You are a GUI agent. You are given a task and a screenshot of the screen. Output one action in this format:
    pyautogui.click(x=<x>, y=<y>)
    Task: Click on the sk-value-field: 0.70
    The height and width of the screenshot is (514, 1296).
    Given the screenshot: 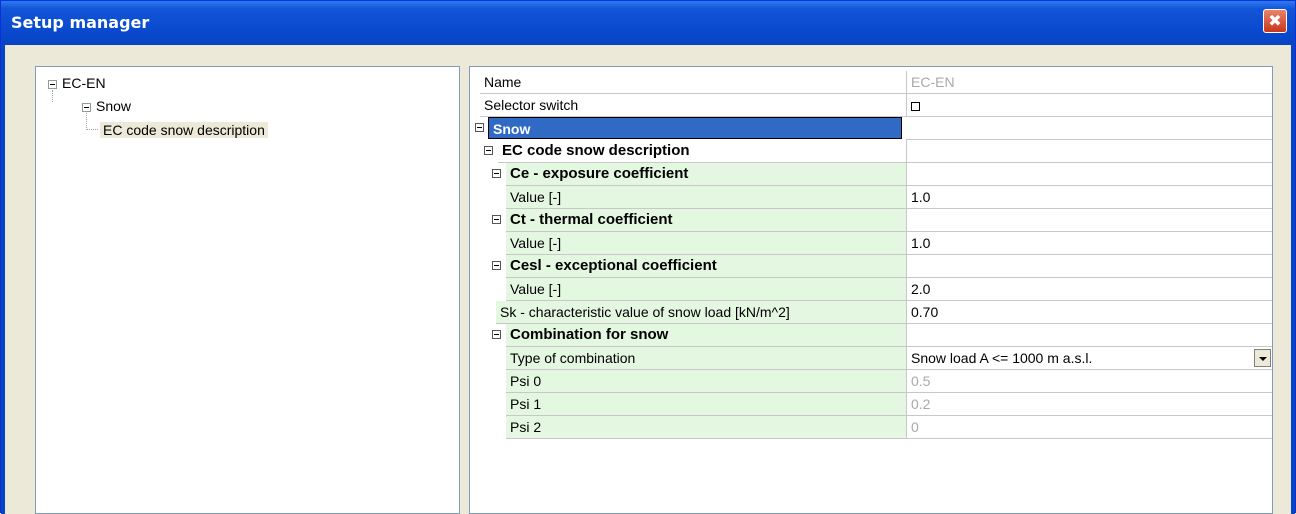 What is the action you would take?
    pyautogui.click(x=1089, y=312)
    